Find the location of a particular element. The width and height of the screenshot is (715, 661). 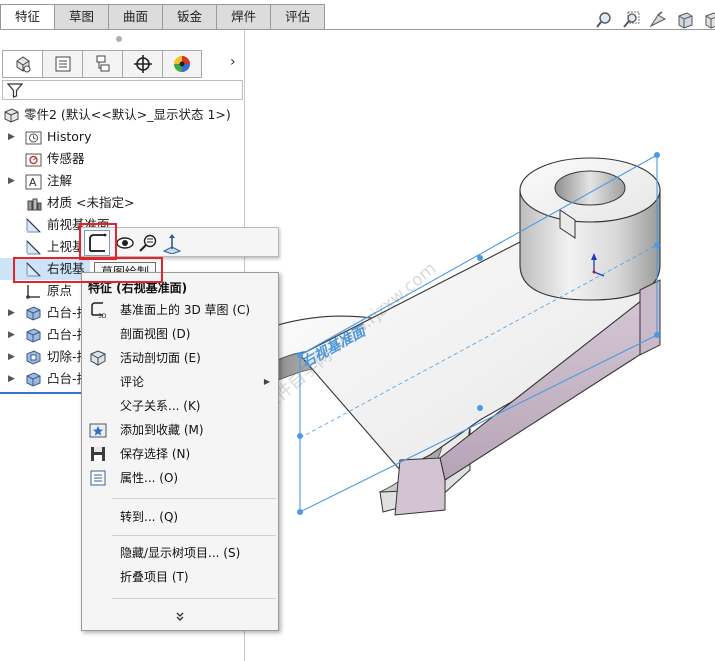

origin-icon is located at coordinates (33, 292).